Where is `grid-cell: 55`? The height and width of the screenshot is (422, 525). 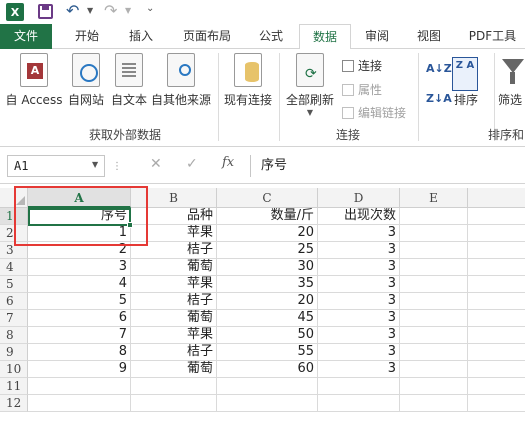 grid-cell: 55 is located at coordinates (267, 352).